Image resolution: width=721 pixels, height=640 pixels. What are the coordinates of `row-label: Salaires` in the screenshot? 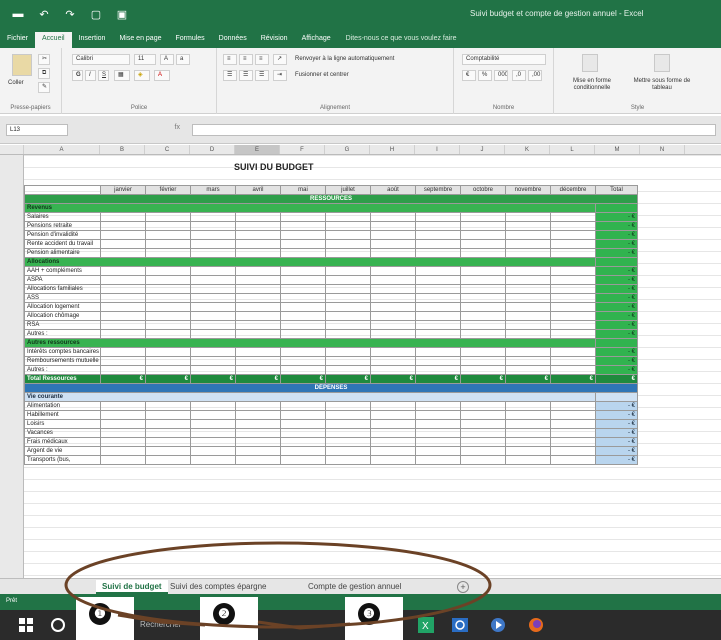 It's located at (62, 217).